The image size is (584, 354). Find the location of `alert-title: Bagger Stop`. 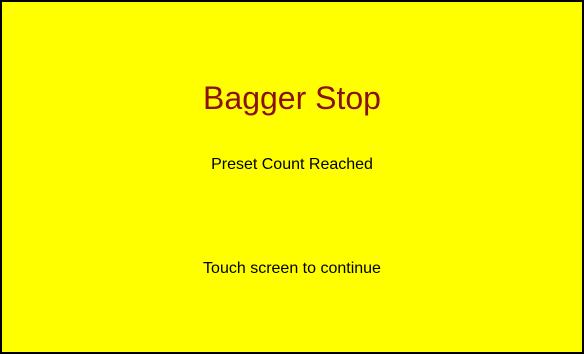

alert-title: Bagger Stop is located at coordinates (292, 98).